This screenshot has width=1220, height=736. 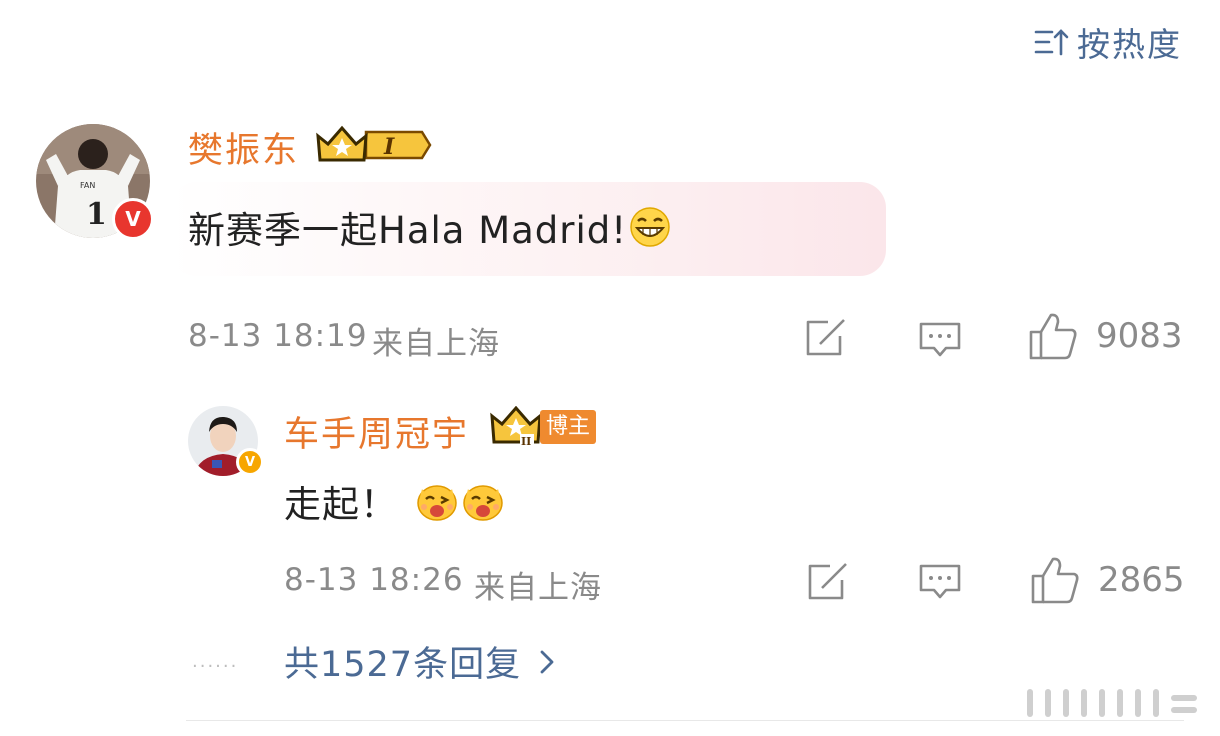 I want to click on crown-level-text: II, so click(x=526, y=441).